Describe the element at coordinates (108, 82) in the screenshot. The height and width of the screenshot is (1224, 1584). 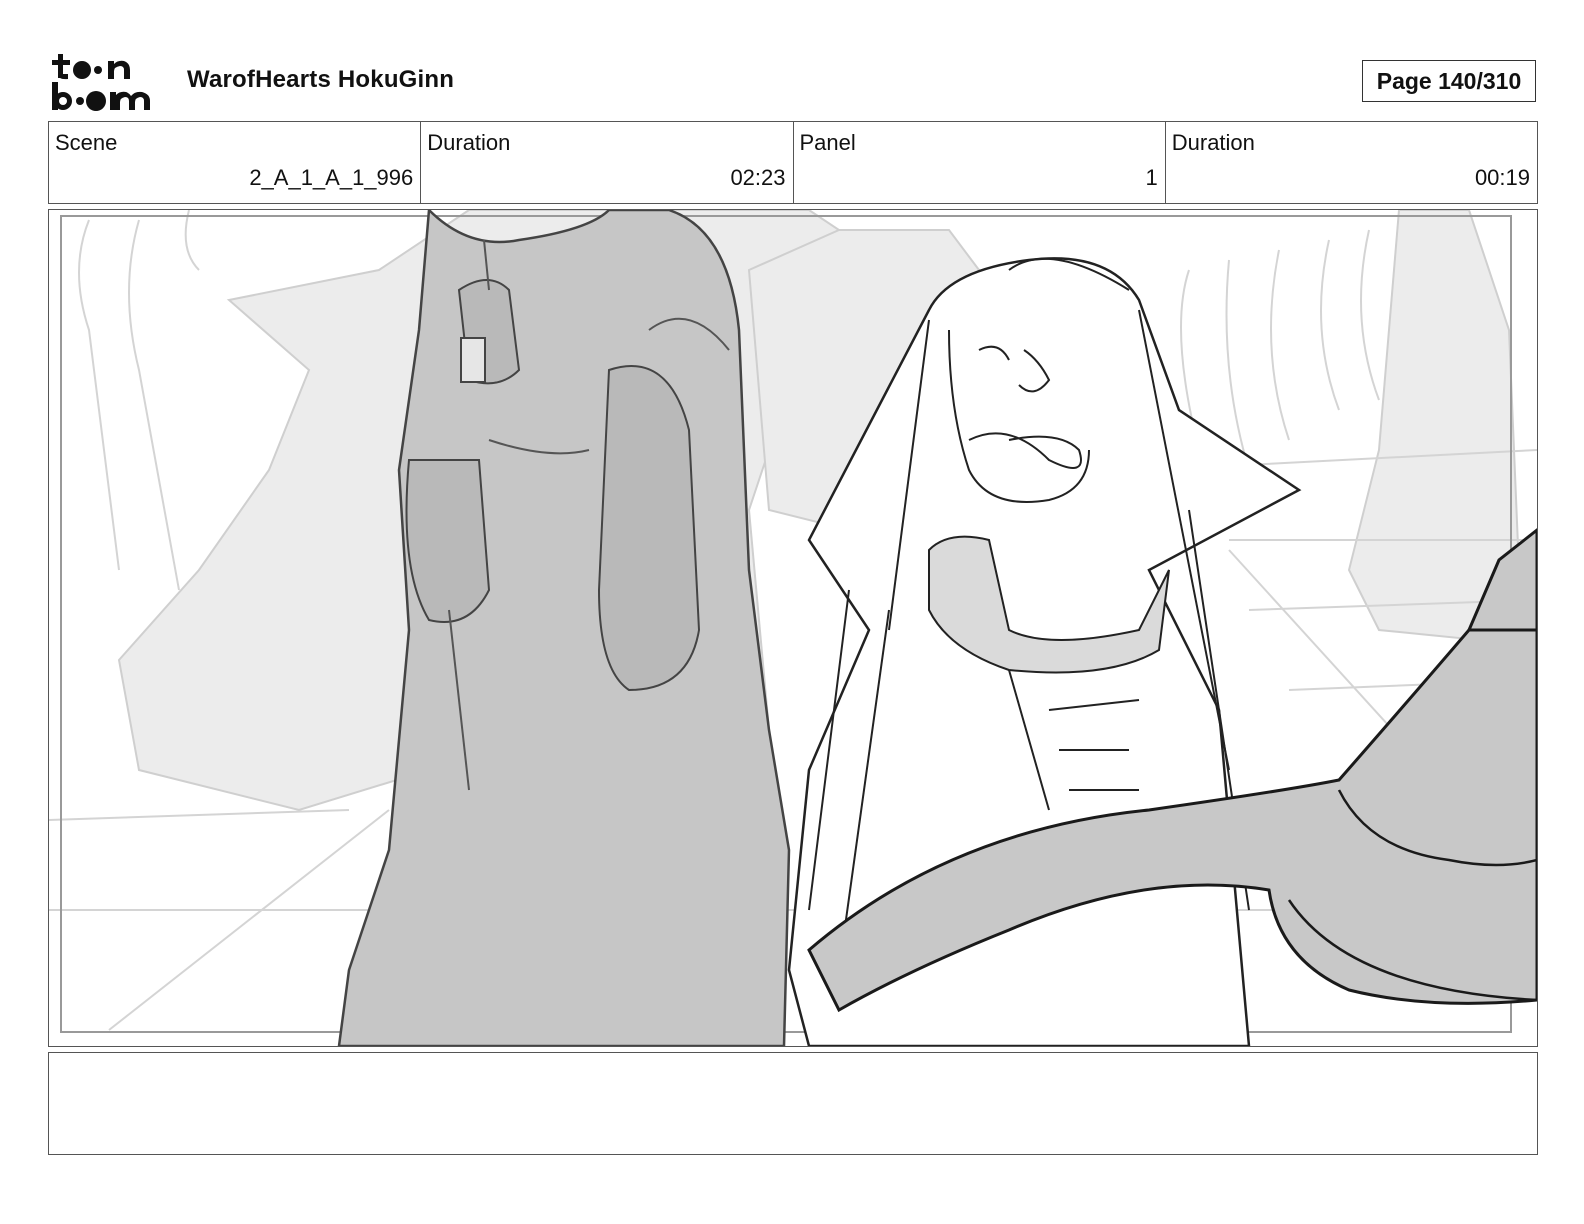
I see `toon-boom-logo` at that location.